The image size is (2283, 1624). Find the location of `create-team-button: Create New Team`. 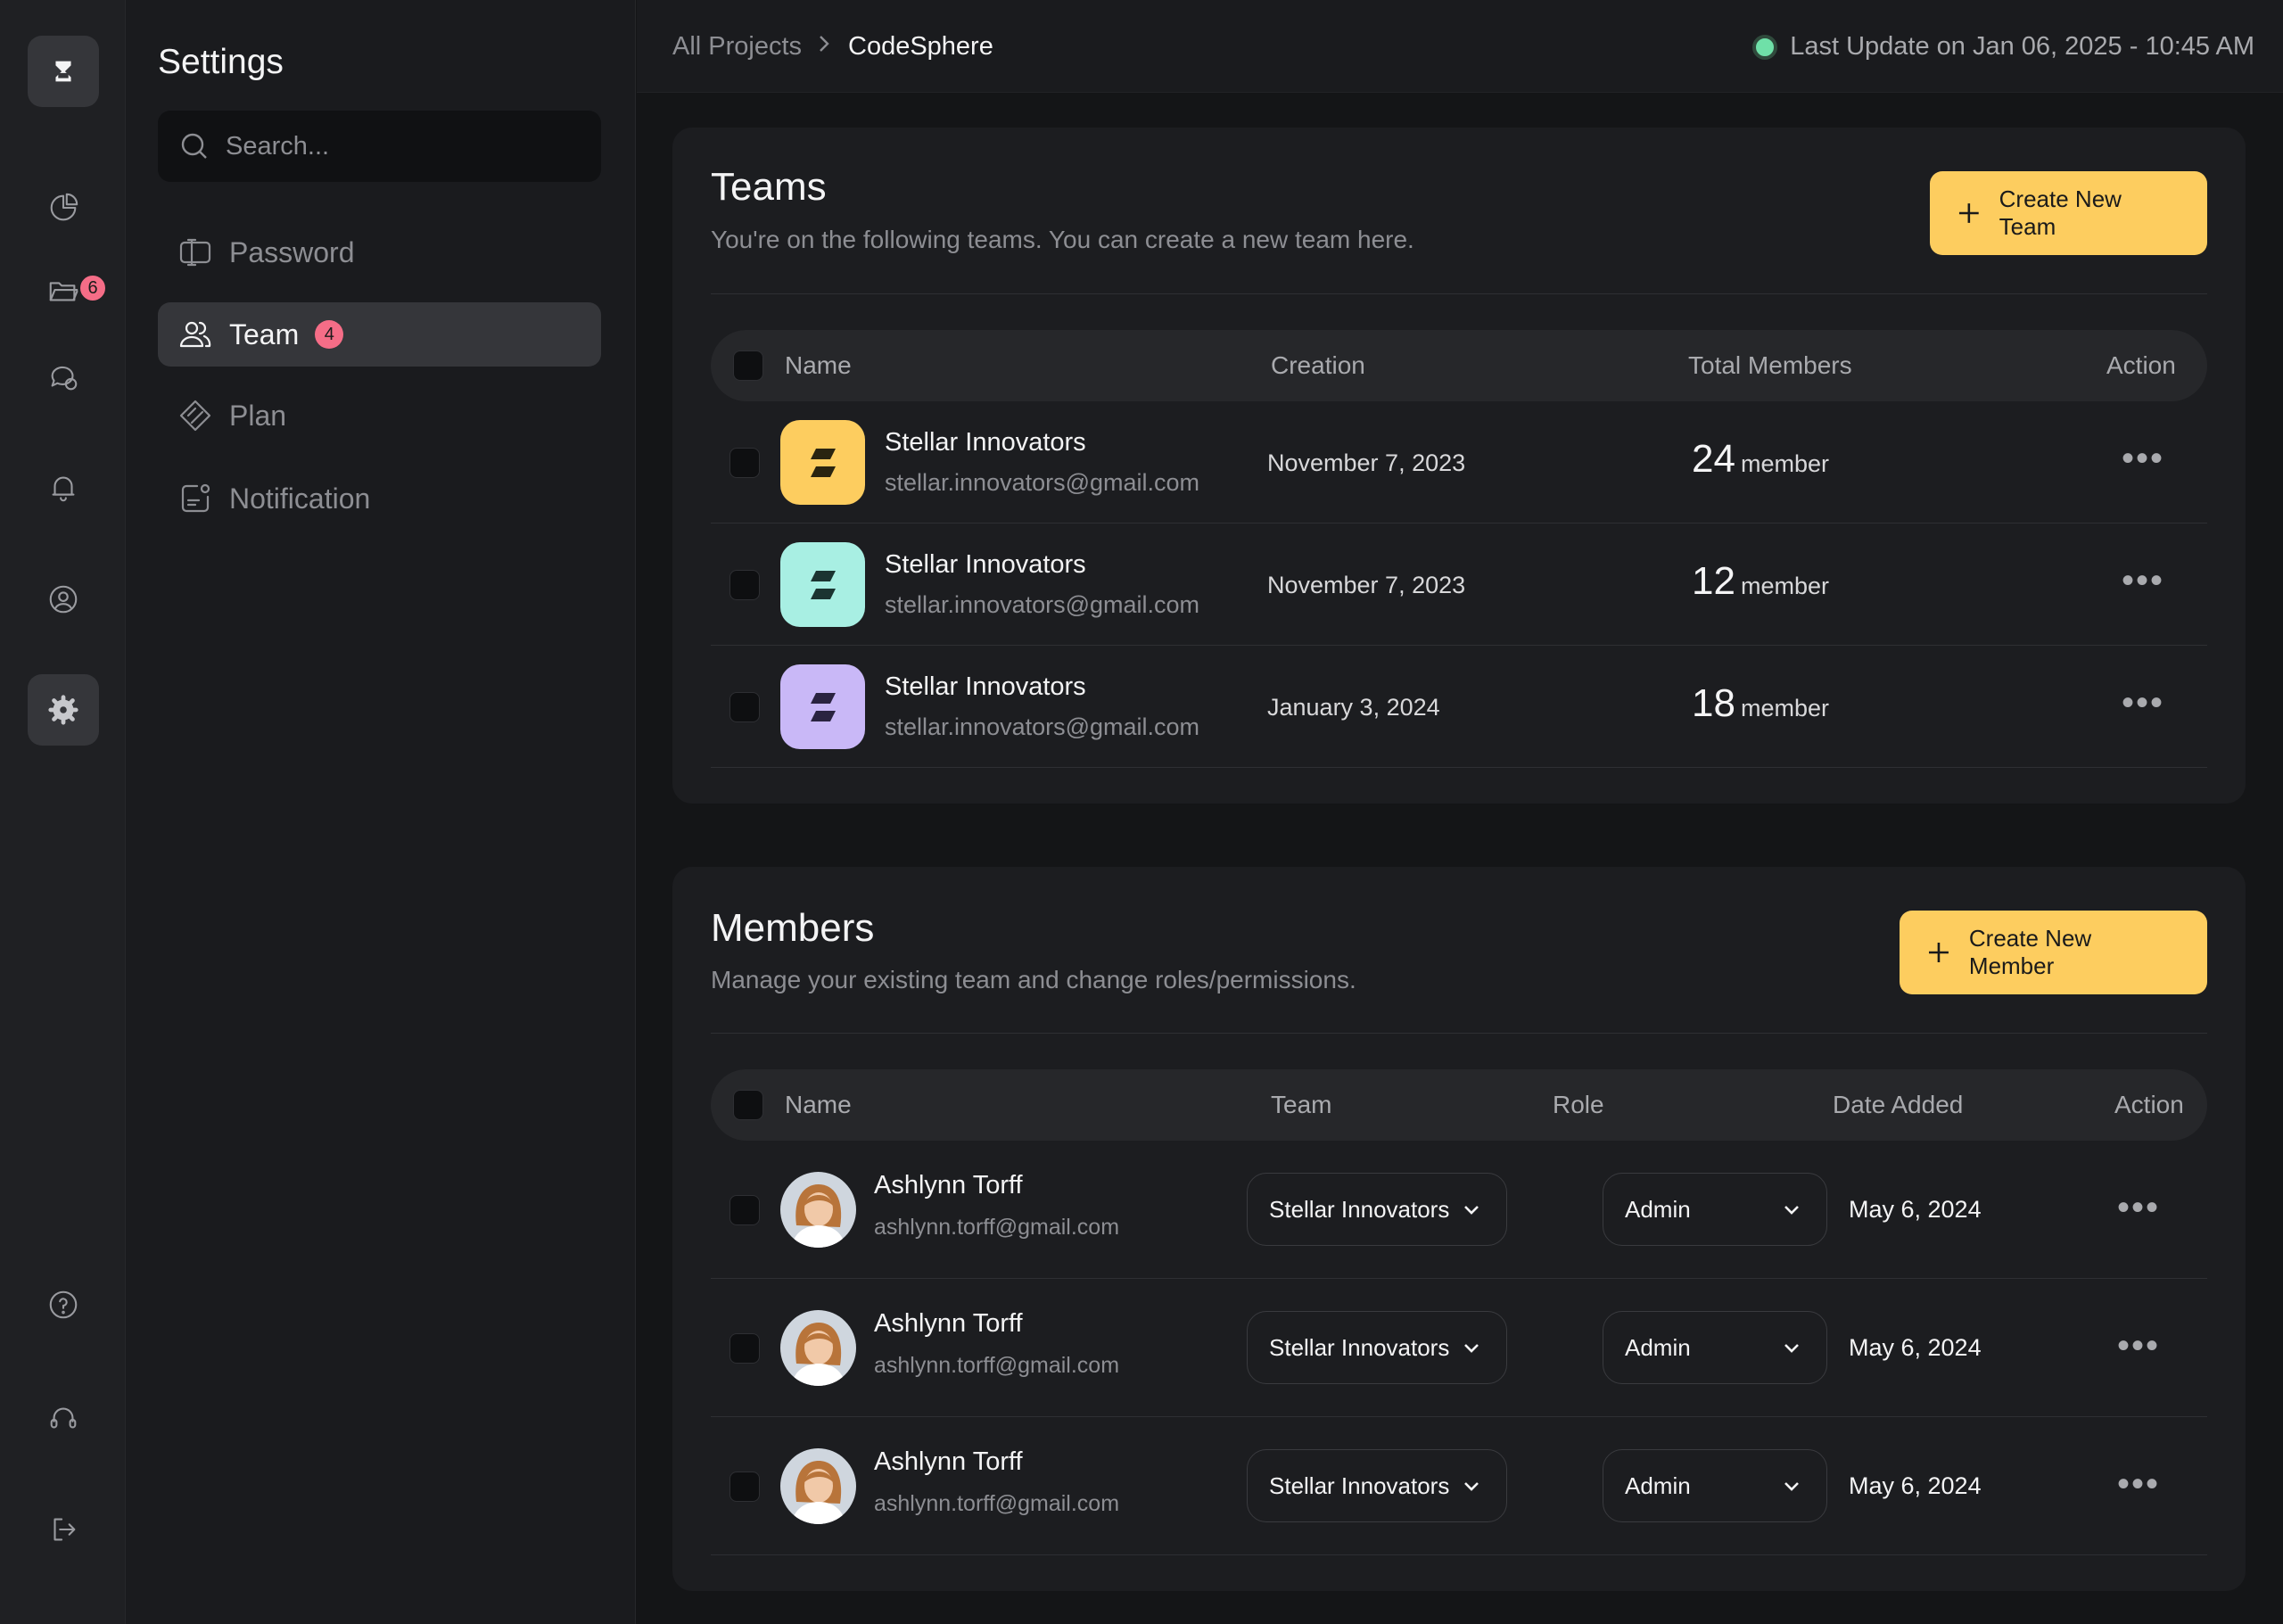

create-team-button: Create New Team is located at coordinates (2068, 213).